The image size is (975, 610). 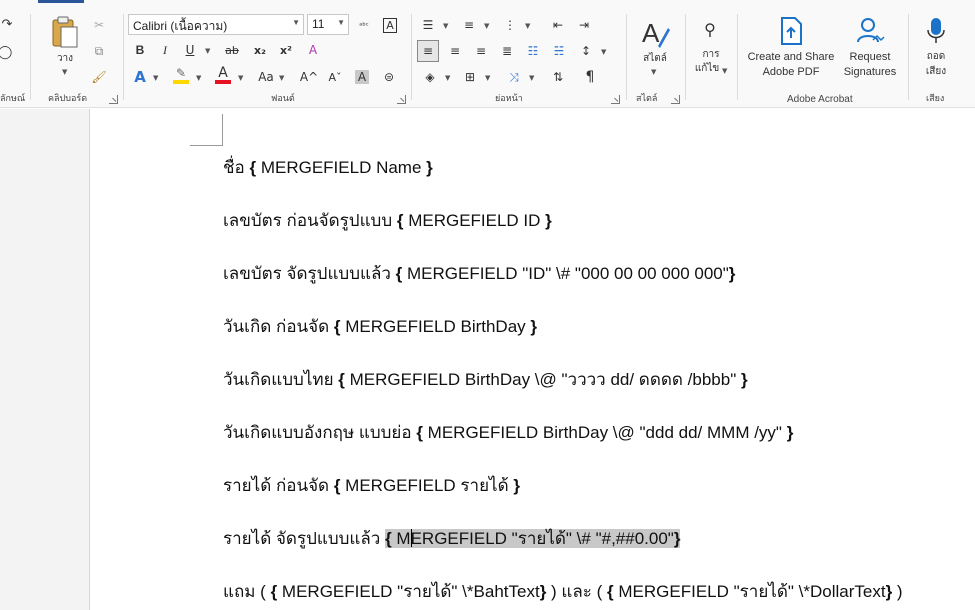 I want to click on paste-icon, so click(x=65, y=33).